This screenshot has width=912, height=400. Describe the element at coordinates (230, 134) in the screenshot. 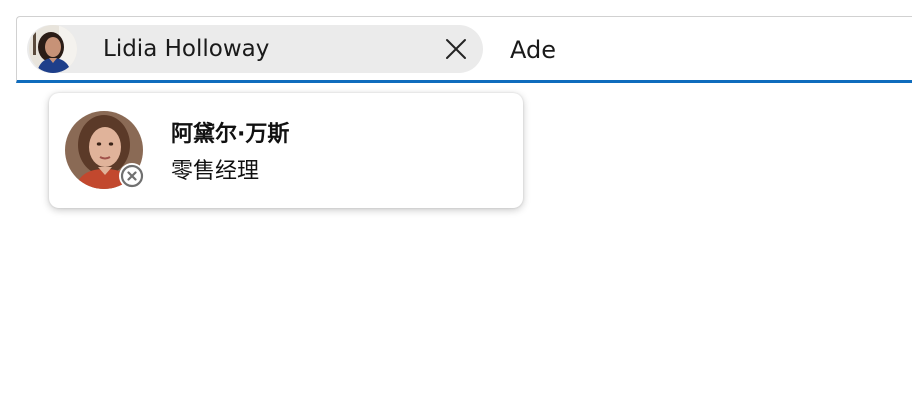

I see `suggestion-name: 阿黛尔·万斯` at that location.